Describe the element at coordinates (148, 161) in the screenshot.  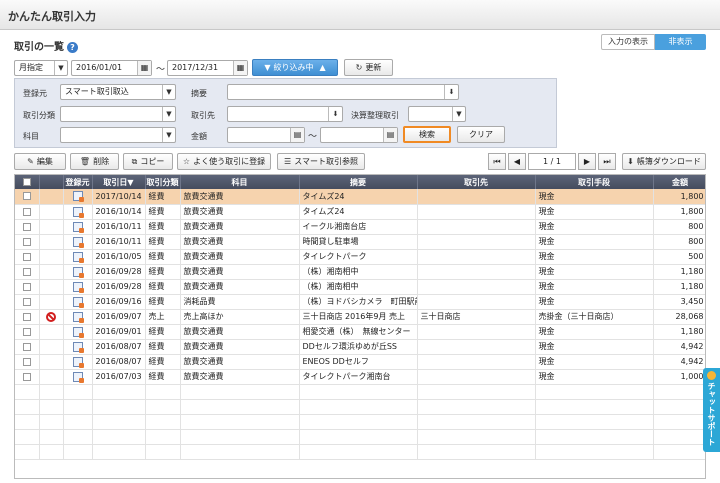
I see `copy-button: ⧉ コピー` at that location.